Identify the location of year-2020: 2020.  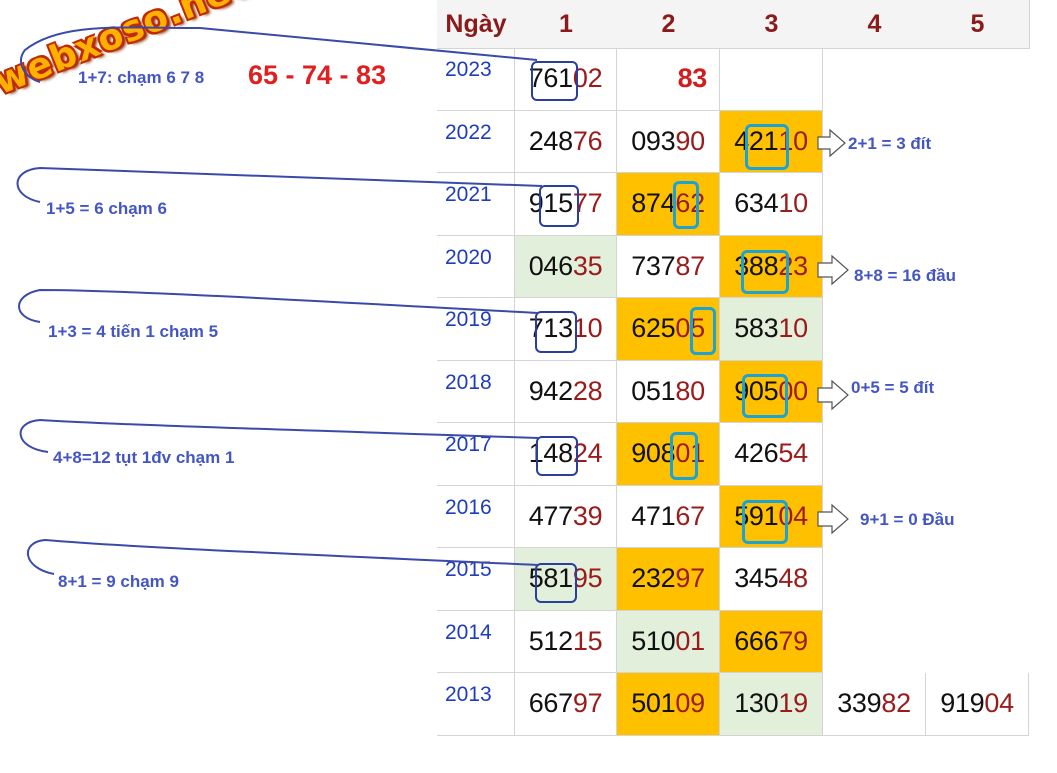
(476, 266).